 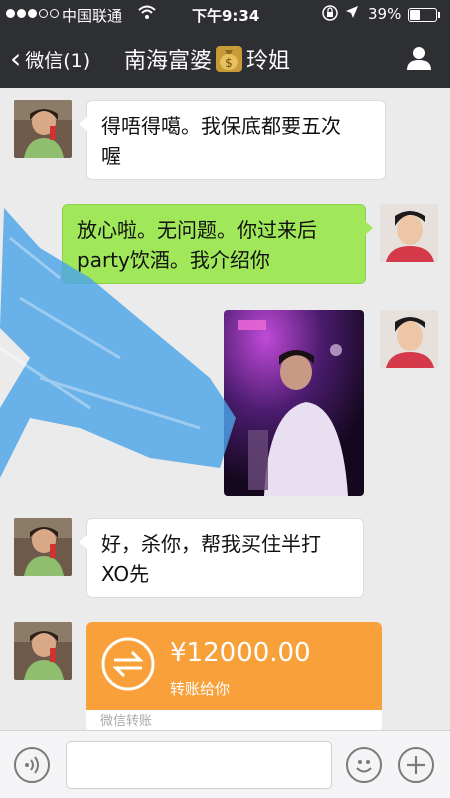 I want to click on chat-photo, so click(x=294, y=403).